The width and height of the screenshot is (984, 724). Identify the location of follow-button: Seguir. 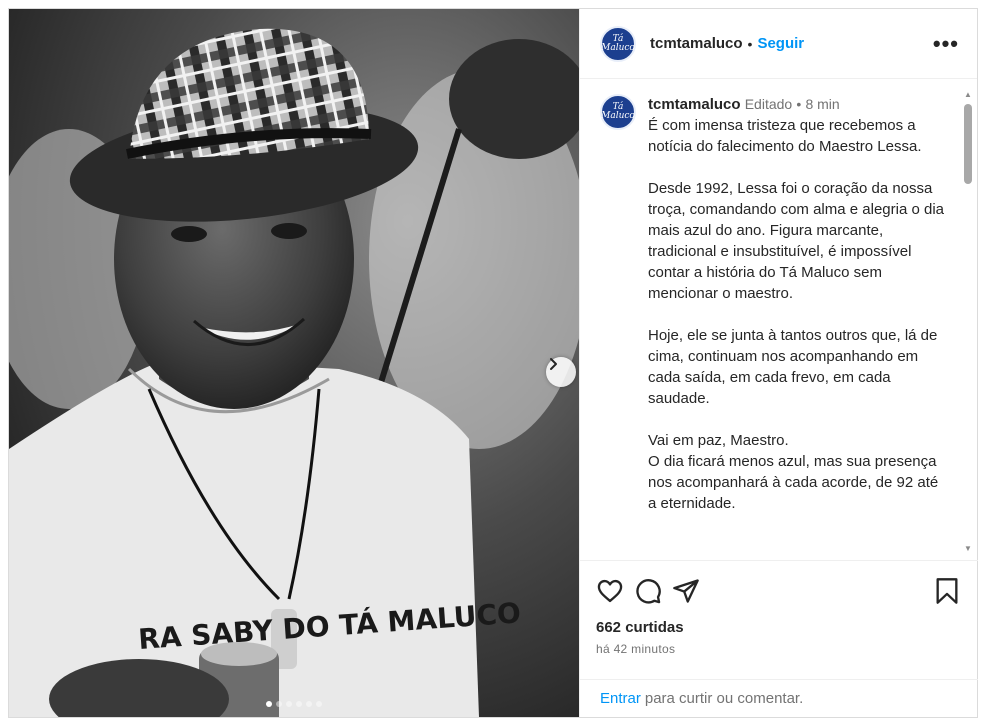
(780, 43).